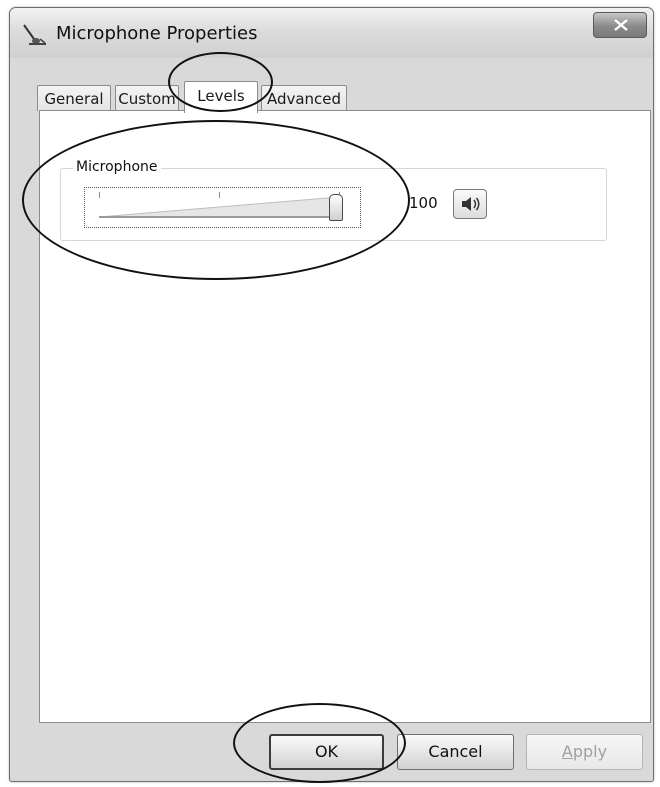 The width and height of the screenshot is (660, 787). What do you see at coordinates (221, 97) in the screenshot?
I see `tab-levels: Levels` at bounding box center [221, 97].